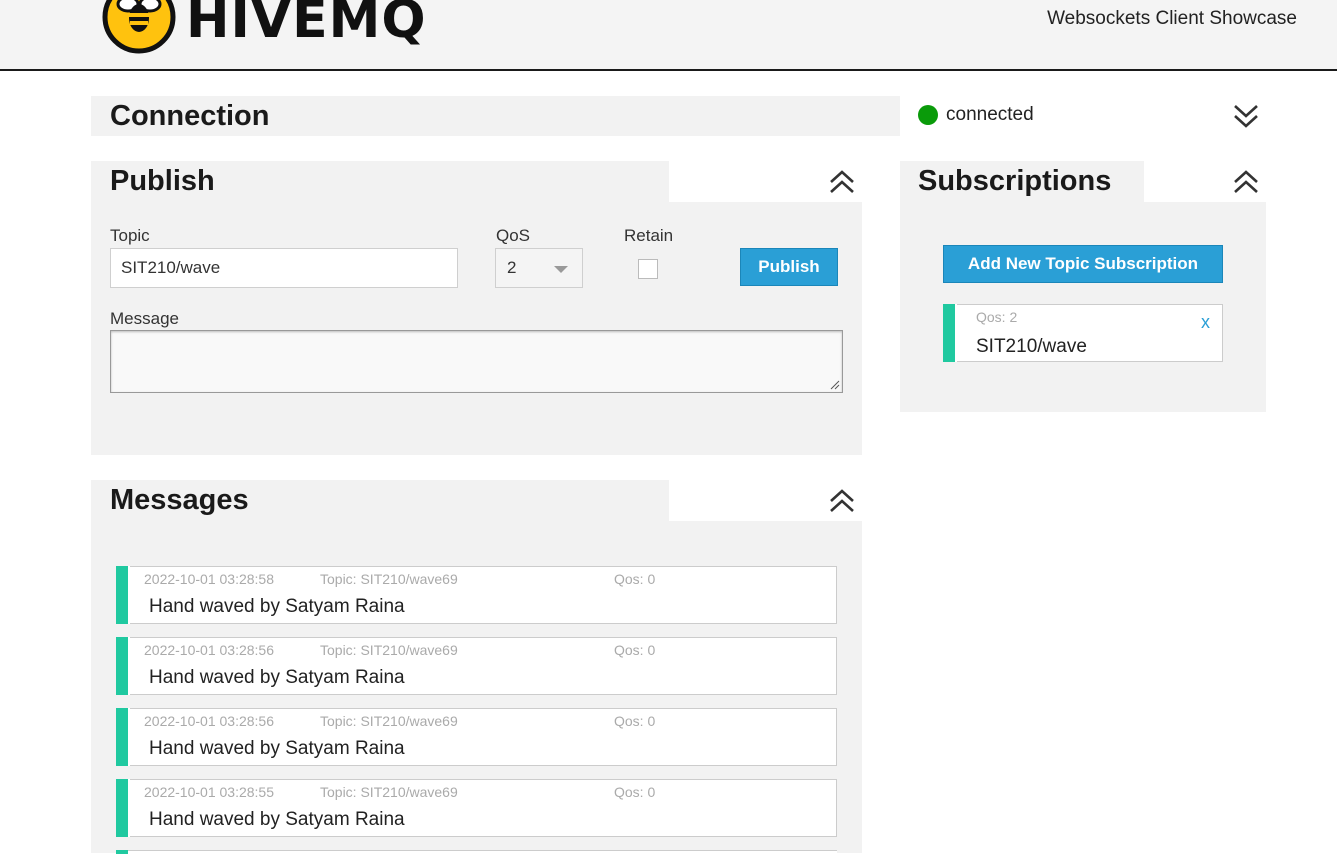 The image size is (1337, 854). Describe the element at coordinates (997, 317) in the screenshot. I see `subscription-qos: Qos: 2` at that location.